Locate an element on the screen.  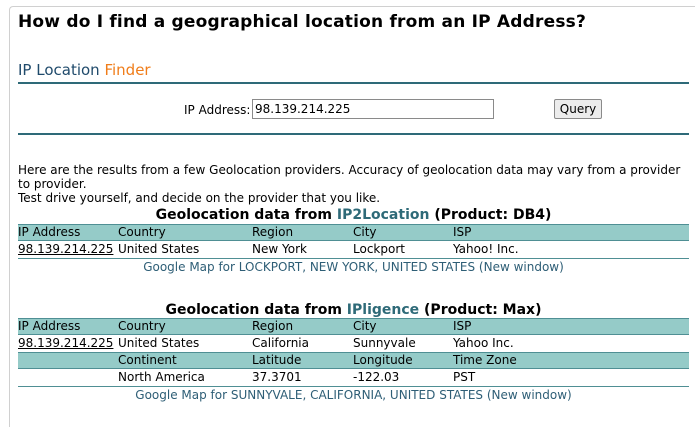
ip-address-input is located at coordinates (373, 109).